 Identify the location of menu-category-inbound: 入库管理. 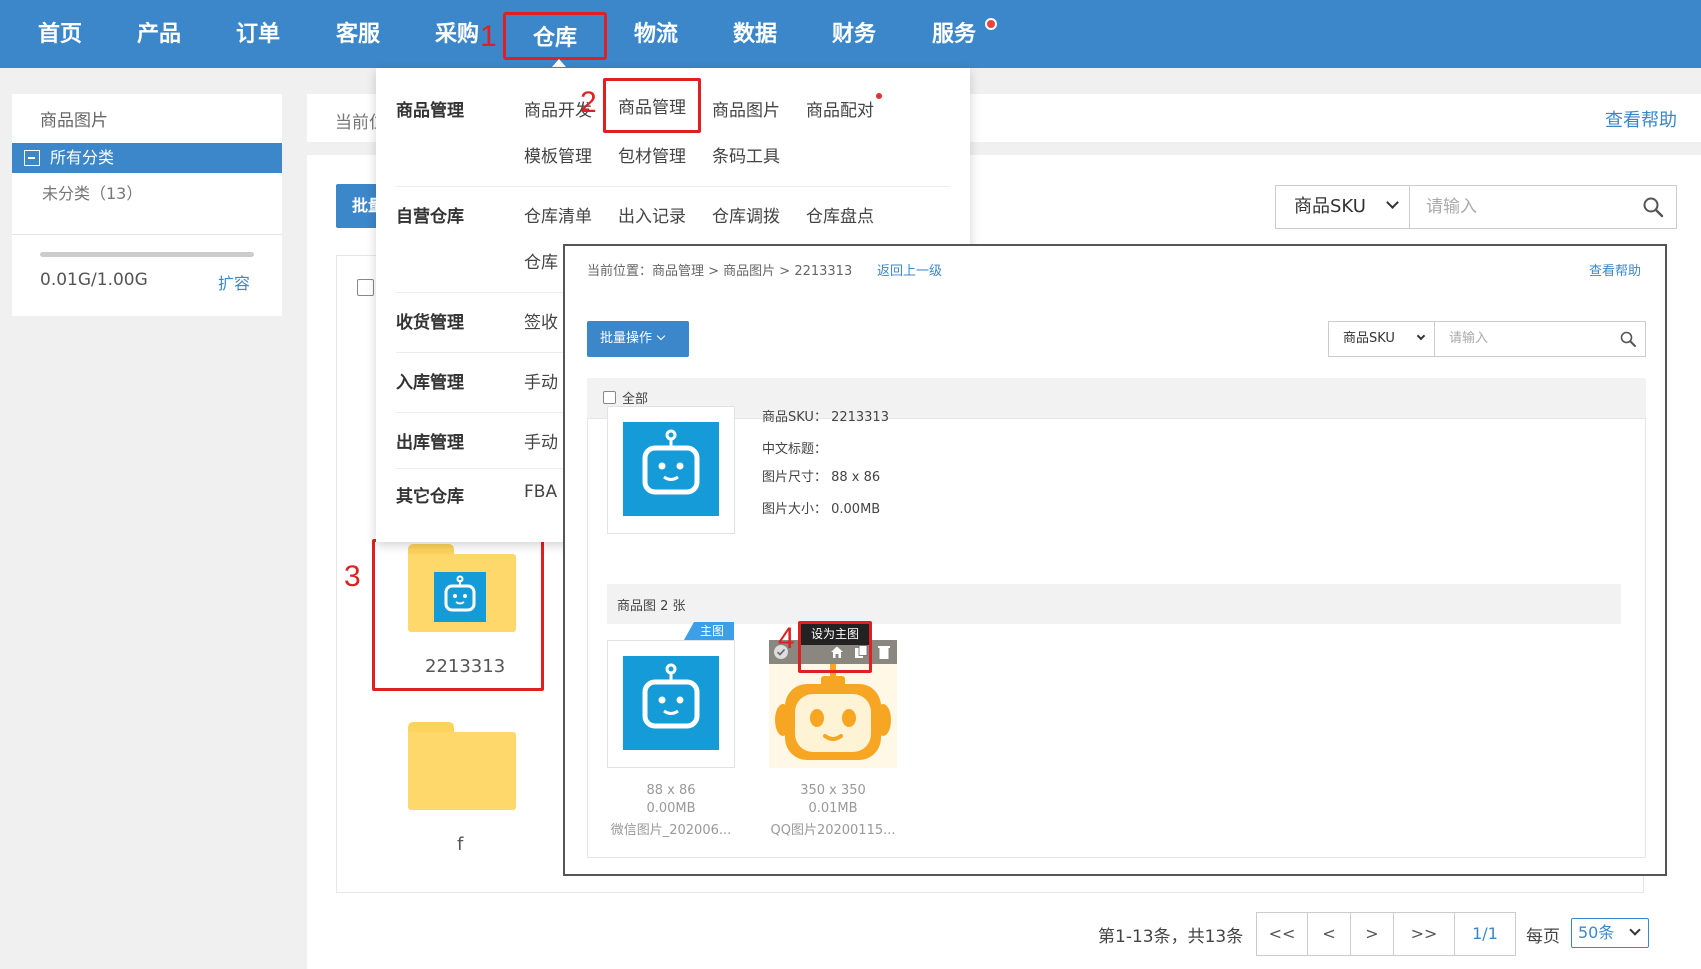
(430, 383).